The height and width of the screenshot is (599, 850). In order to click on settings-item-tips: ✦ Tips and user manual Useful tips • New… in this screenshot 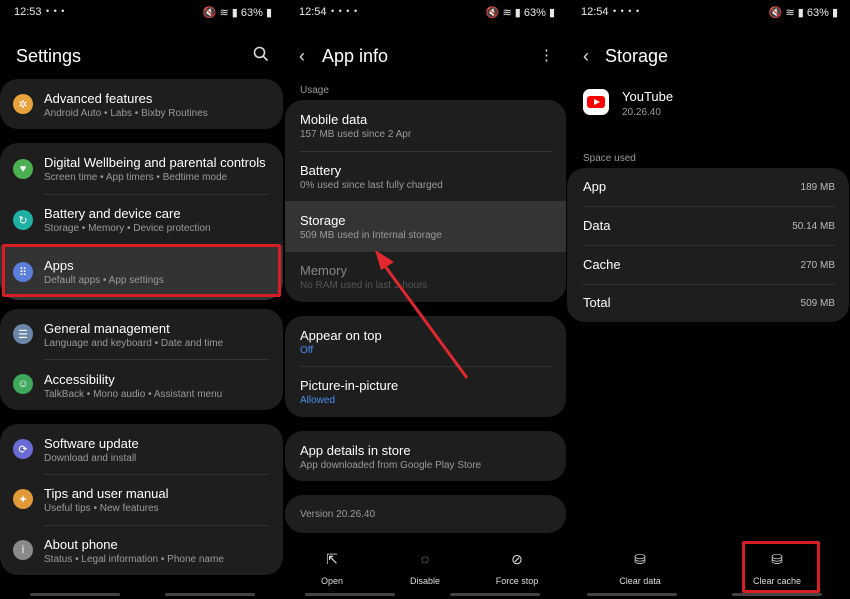, I will do `click(141, 500)`.